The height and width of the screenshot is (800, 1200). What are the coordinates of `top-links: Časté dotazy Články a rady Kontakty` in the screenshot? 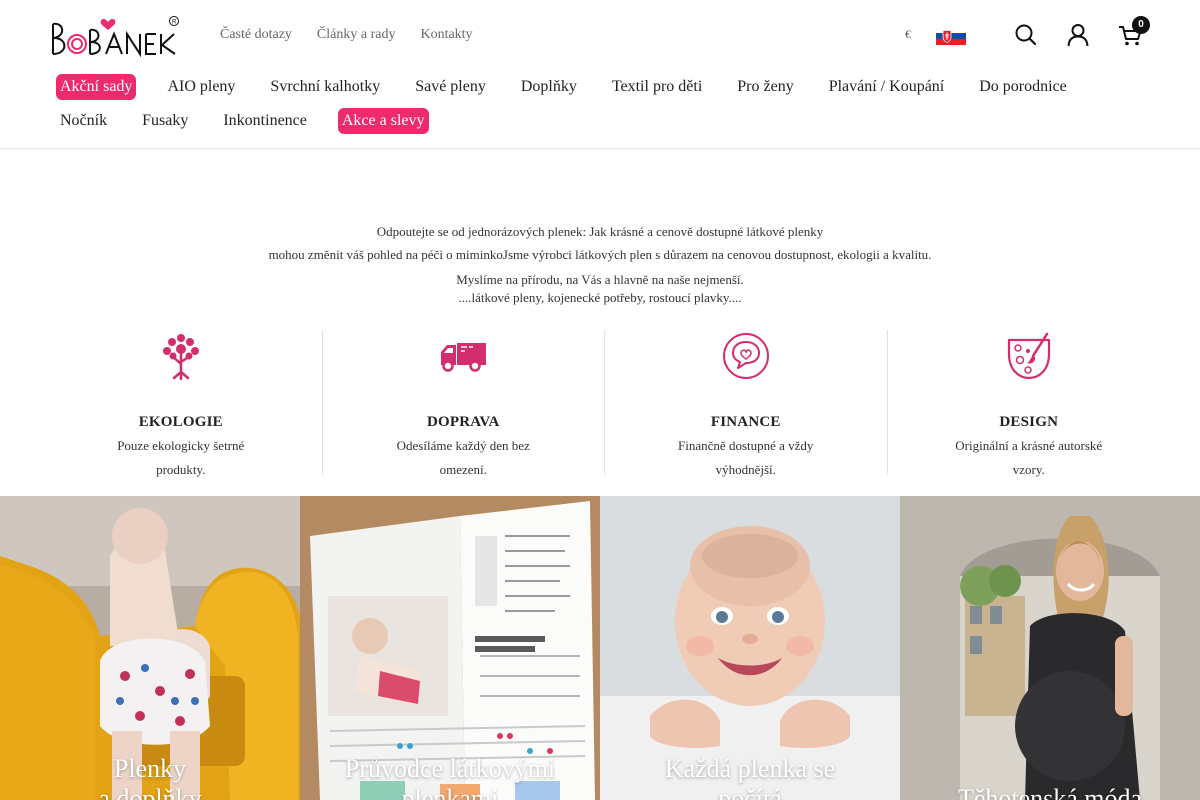 It's located at (346, 35).